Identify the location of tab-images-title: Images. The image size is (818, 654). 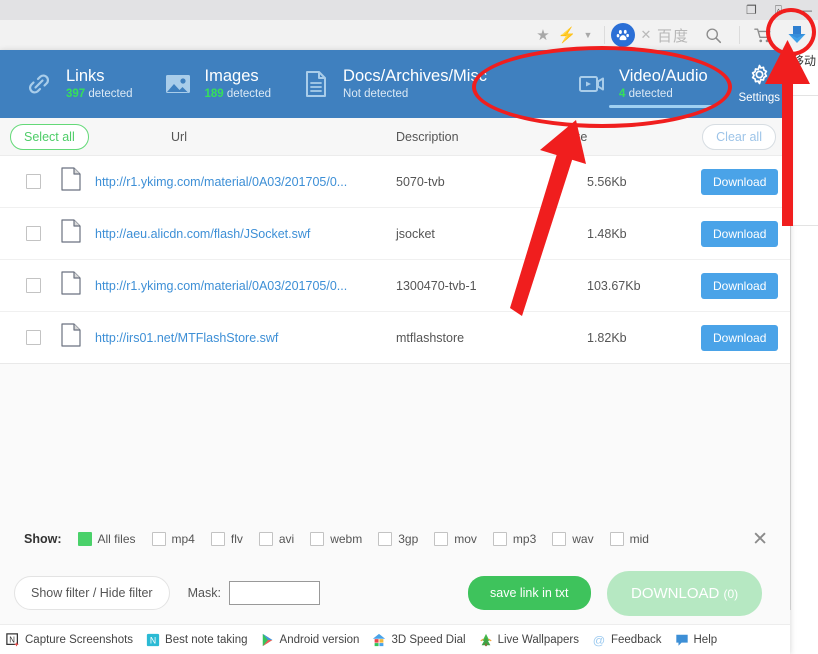
(231, 75).